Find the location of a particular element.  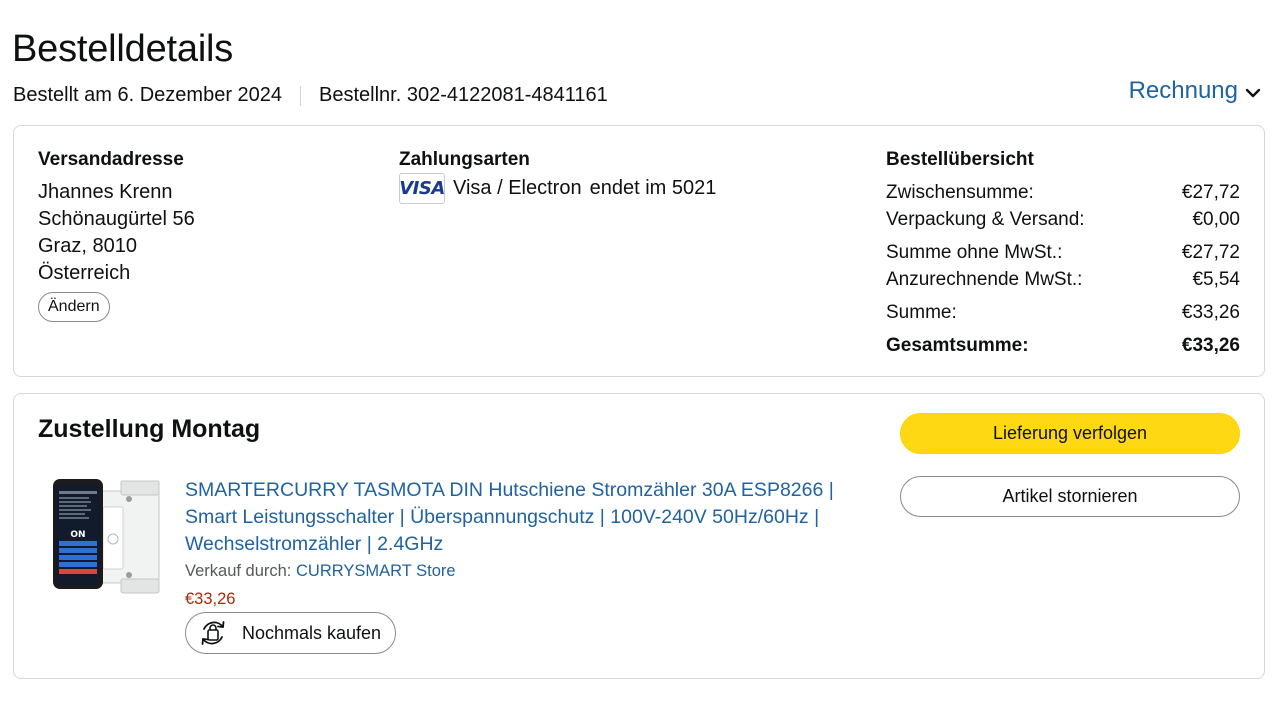

summary-row-total: Gesamtsumme: €33,26 is located at coordinates (1063, 345).